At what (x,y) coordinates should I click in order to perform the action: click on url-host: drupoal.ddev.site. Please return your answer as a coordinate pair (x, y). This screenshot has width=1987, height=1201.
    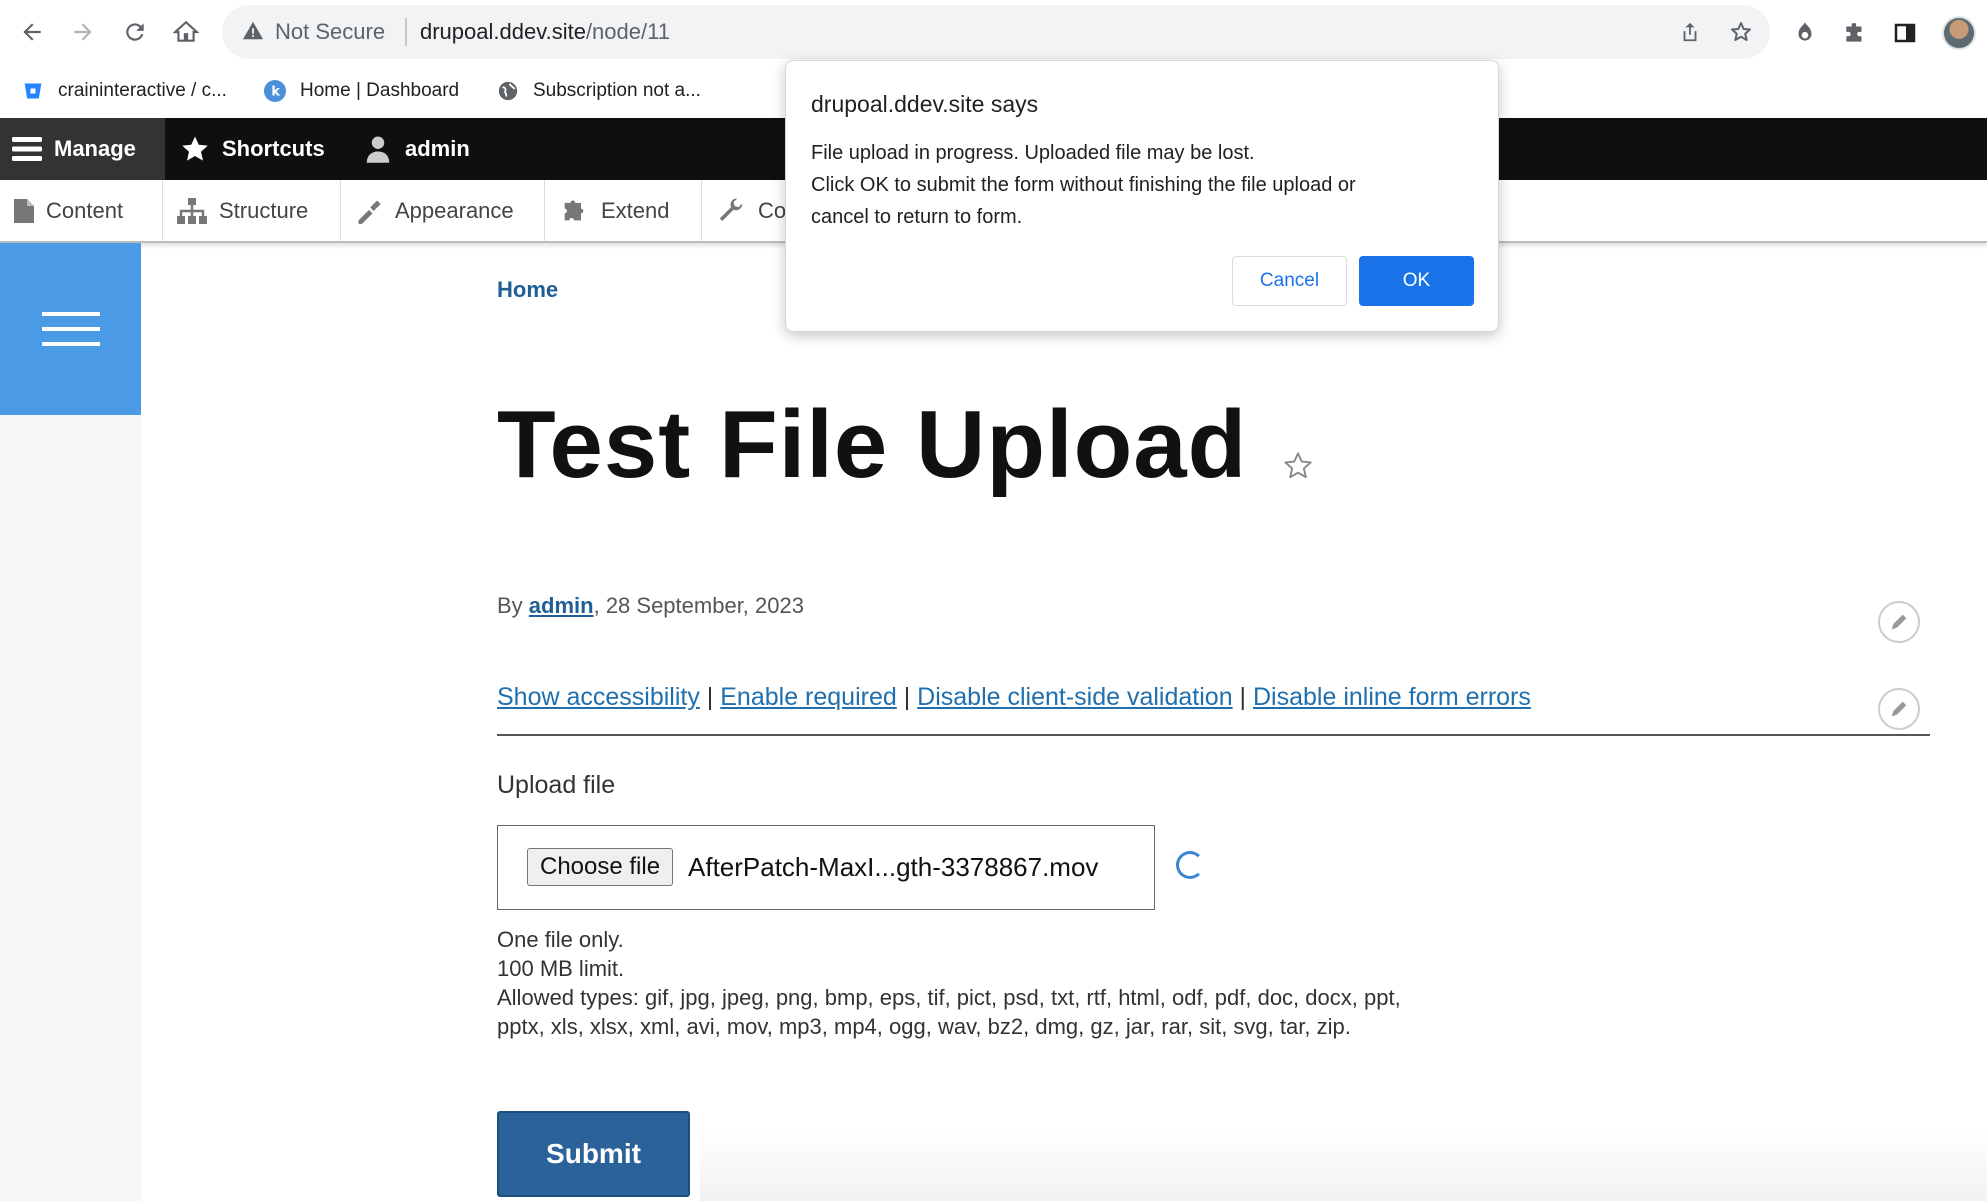
    Looking at the image, I should click on (503, 31).